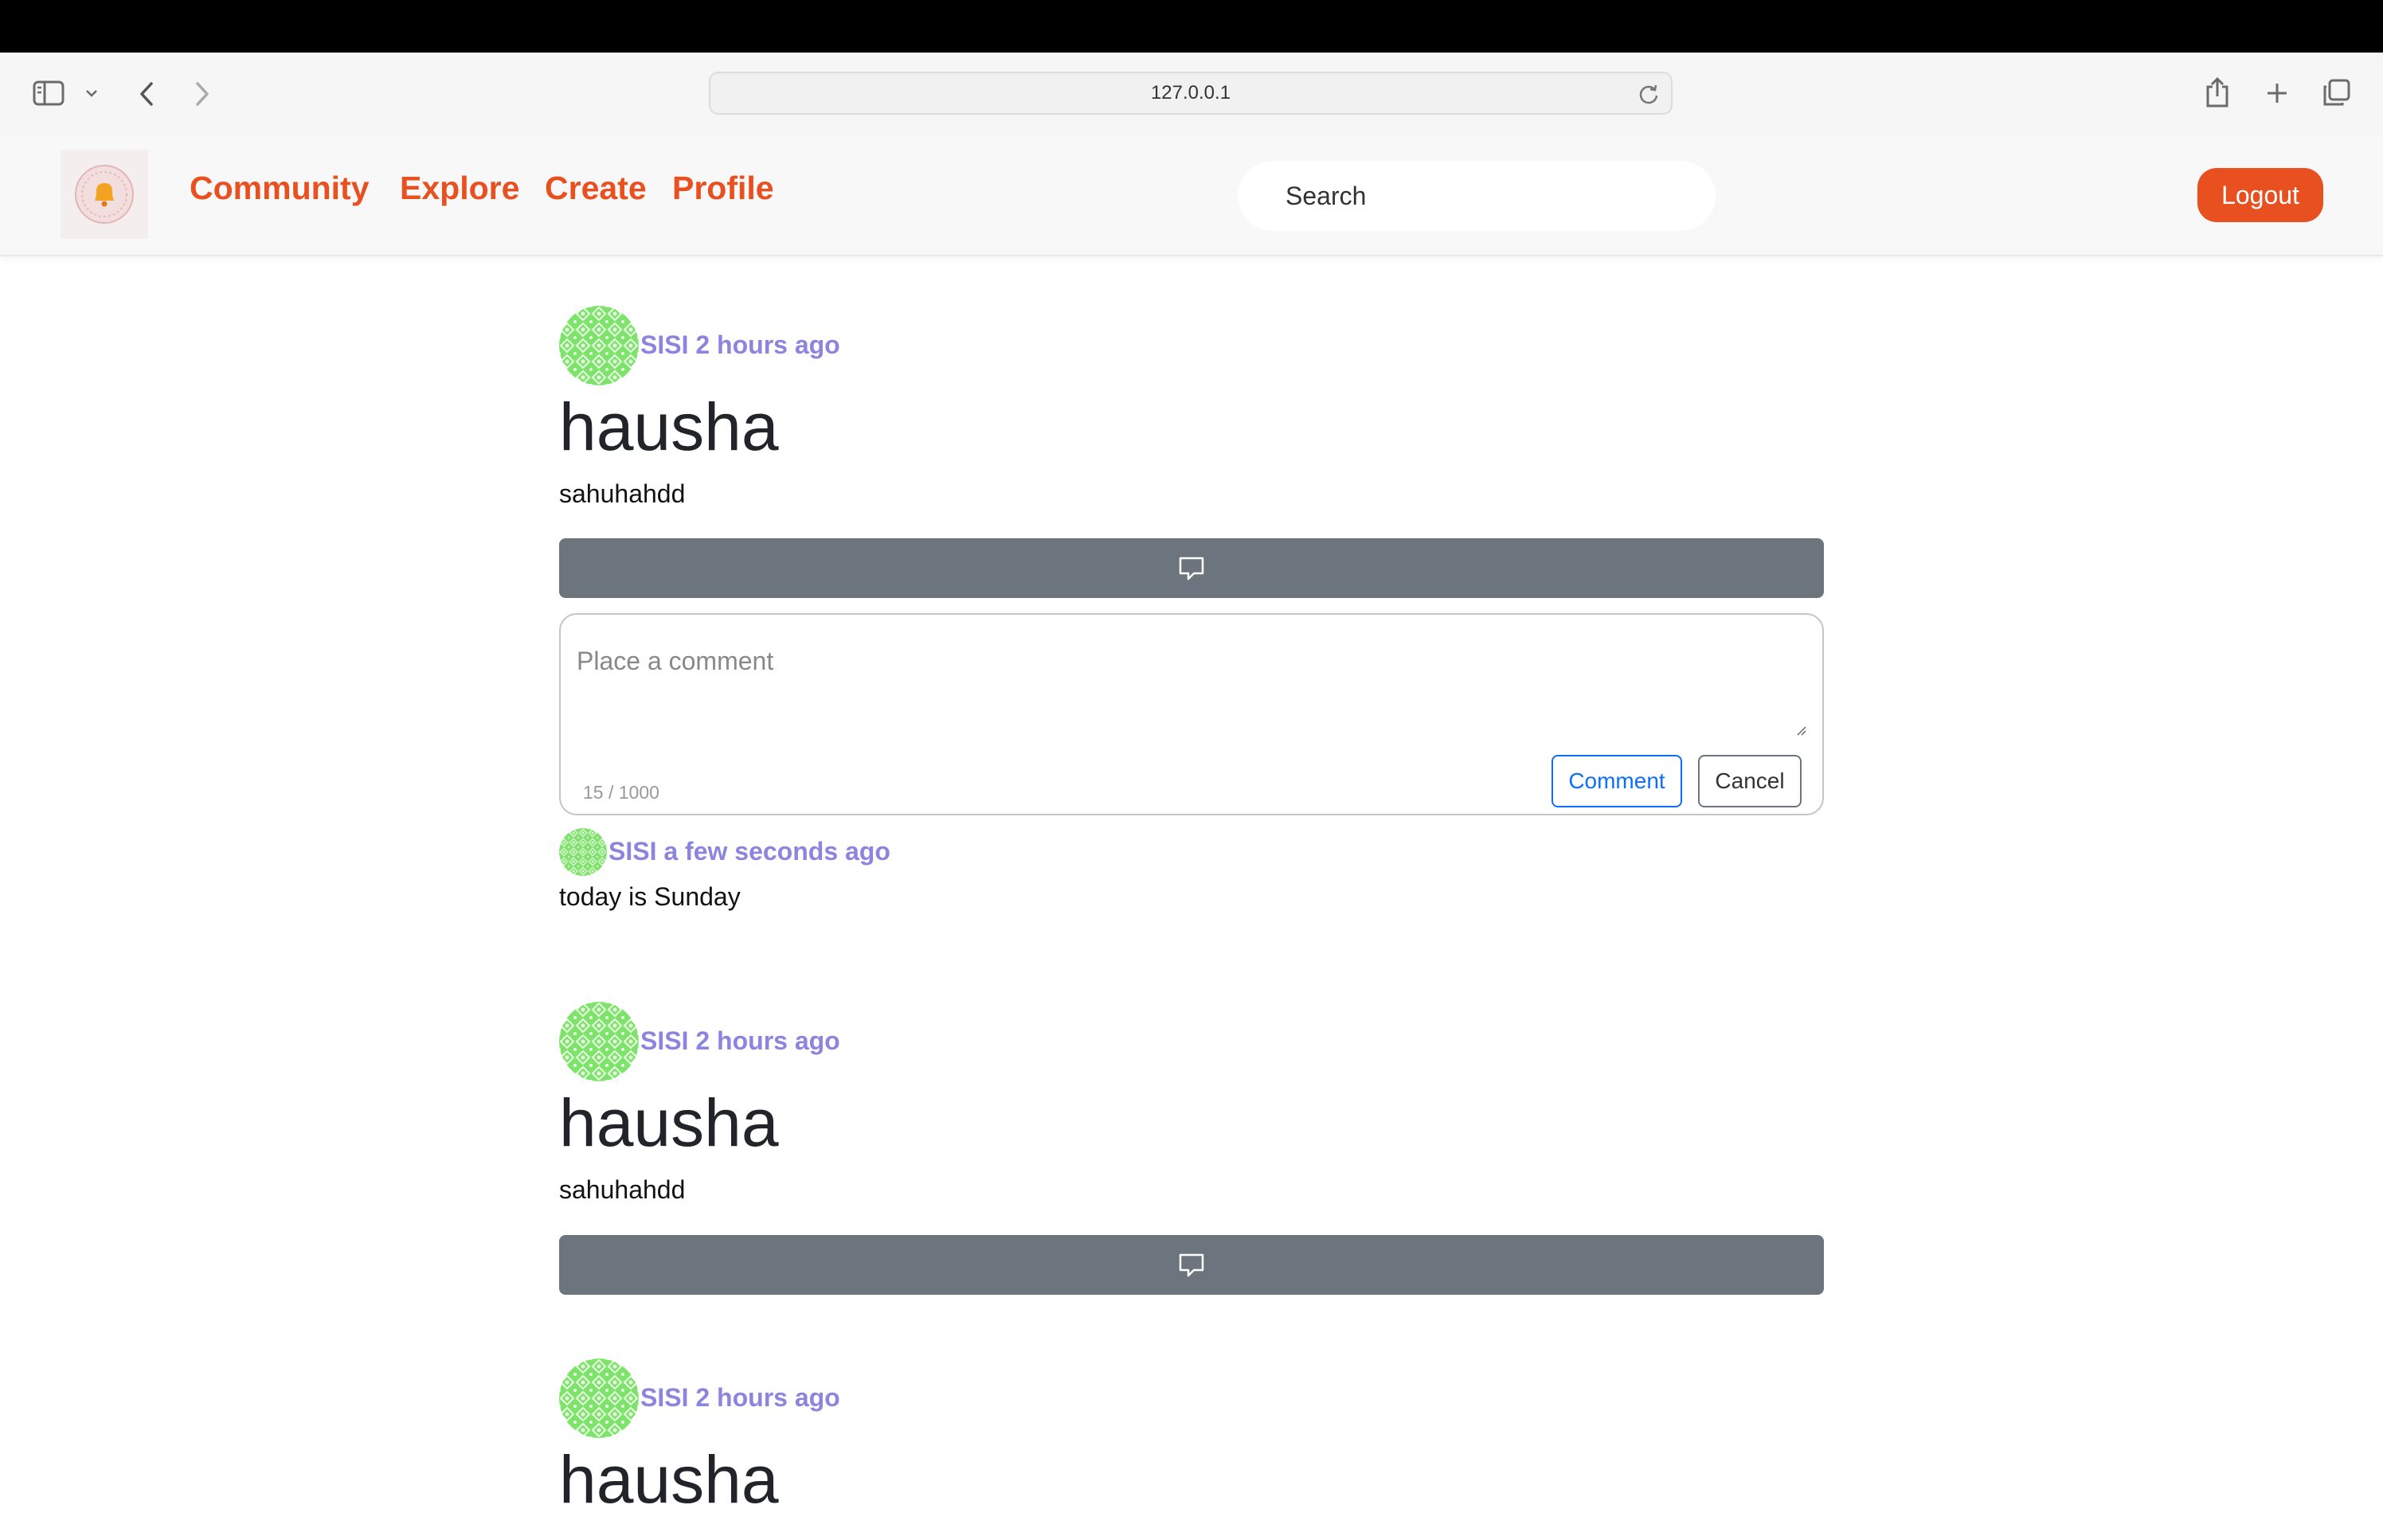  Describe the element at coordinates (1191, 1449) in the screenshot. I see `post-card: SISI 2 hours ago hausha` at that location.